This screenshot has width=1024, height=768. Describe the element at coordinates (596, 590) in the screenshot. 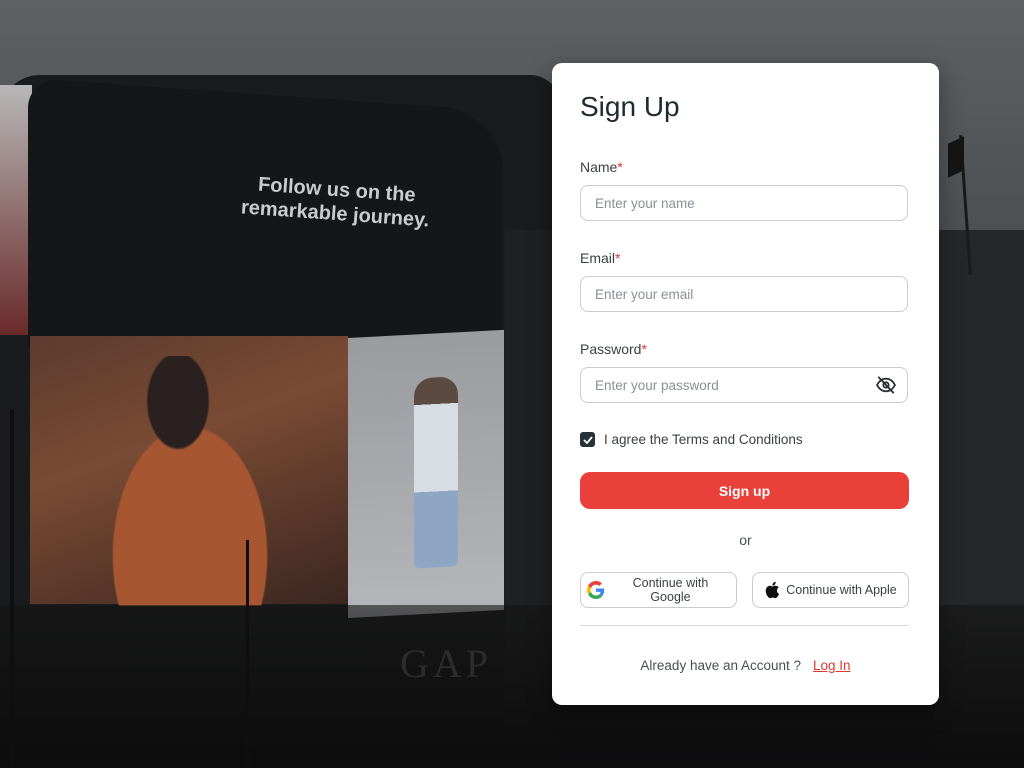

I see `google-icon` at that location.